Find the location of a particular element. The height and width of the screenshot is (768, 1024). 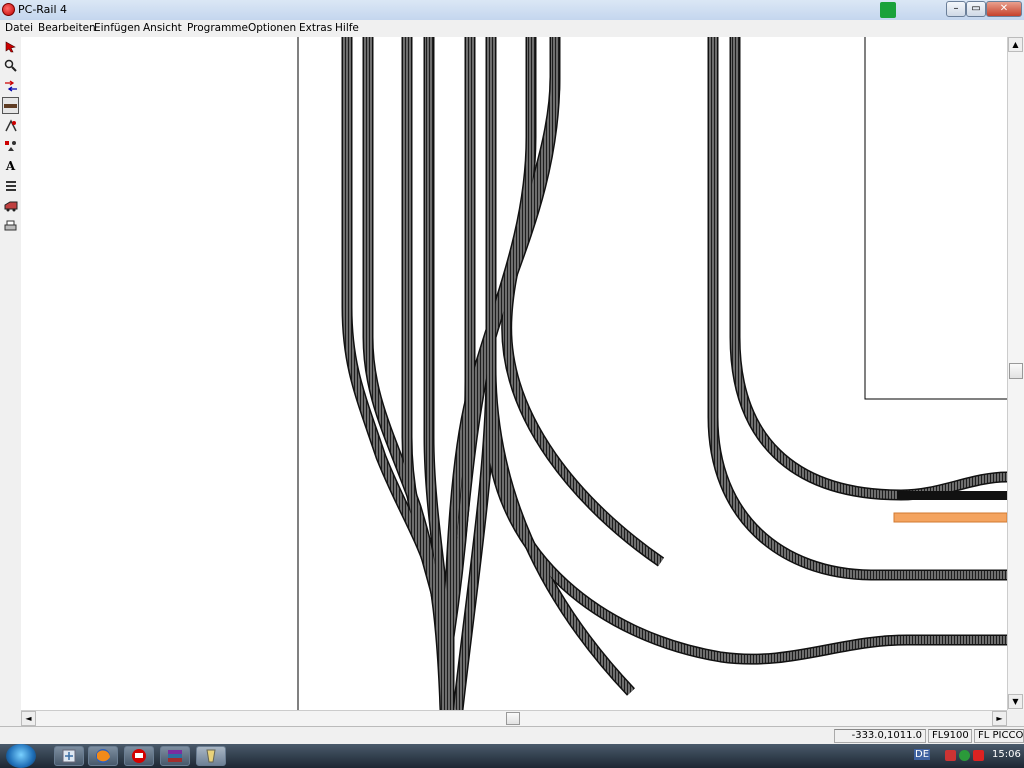

pcrail-icon is located at coordinates (139, 756).